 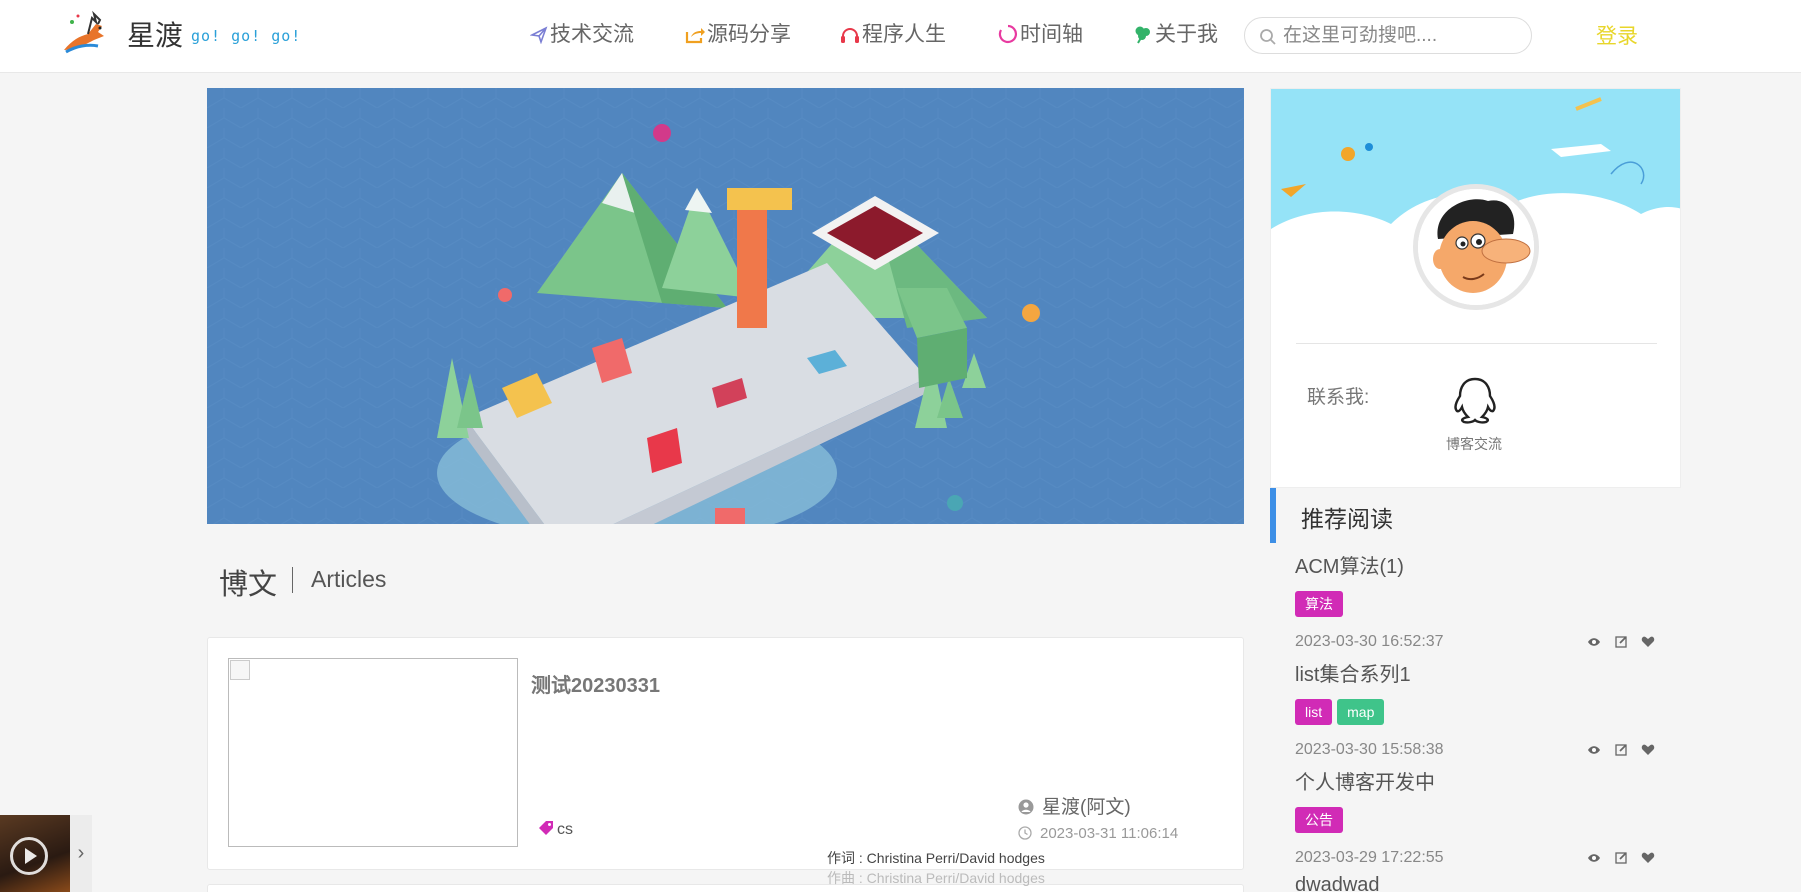 What do you see at coordinates (1361, 712) in the screenshot?
I see `tag-badge: map` at bounding box center [1361, 712].